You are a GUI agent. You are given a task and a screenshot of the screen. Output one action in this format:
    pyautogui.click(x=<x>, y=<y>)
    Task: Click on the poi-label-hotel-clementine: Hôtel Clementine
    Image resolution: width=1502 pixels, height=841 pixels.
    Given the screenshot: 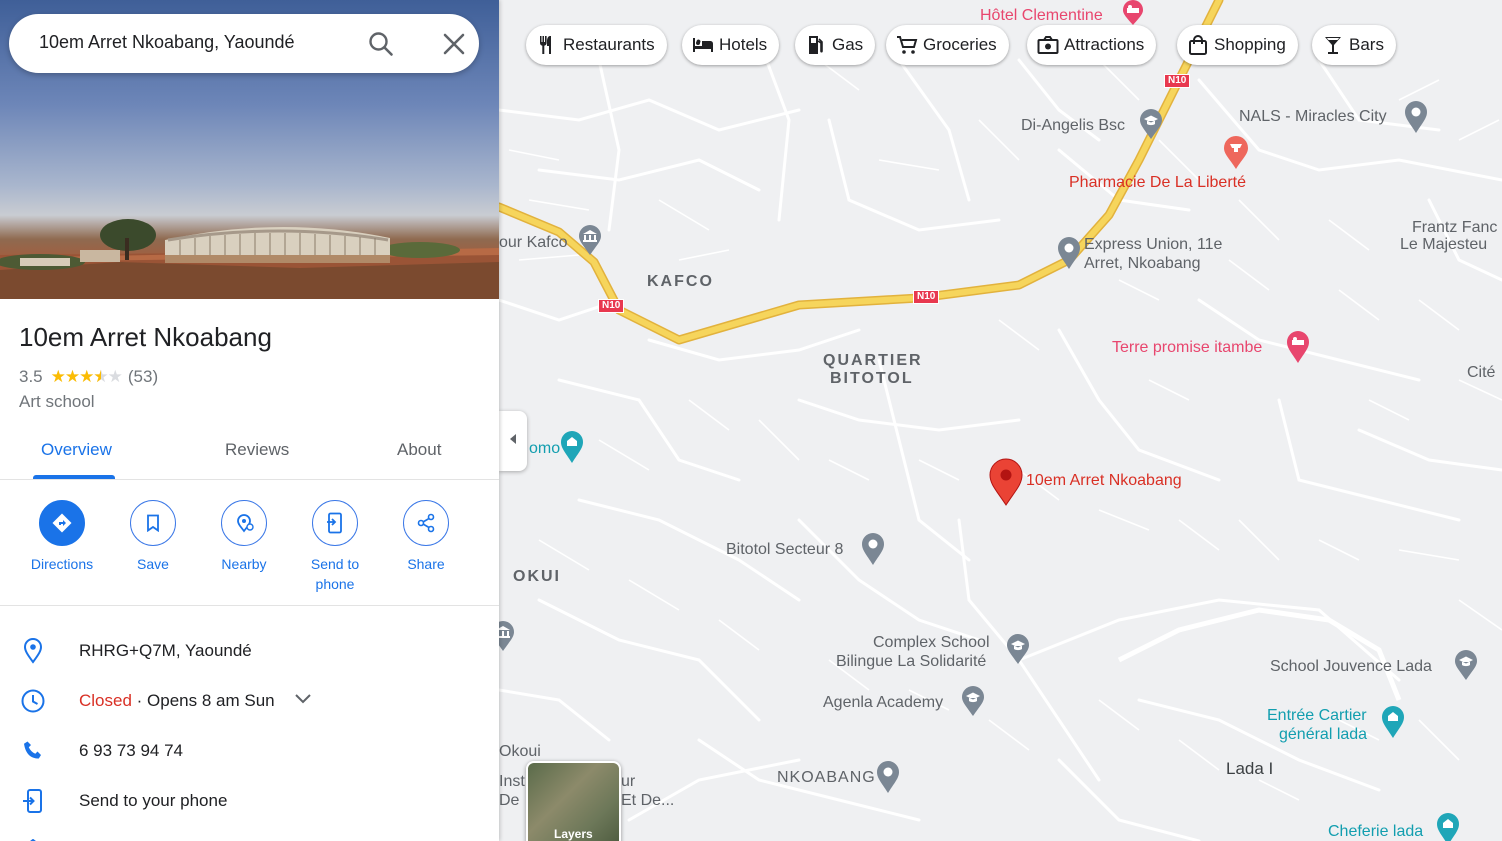 What is the action you would take?
    pyautogui.click(x=1041, y=15)
    